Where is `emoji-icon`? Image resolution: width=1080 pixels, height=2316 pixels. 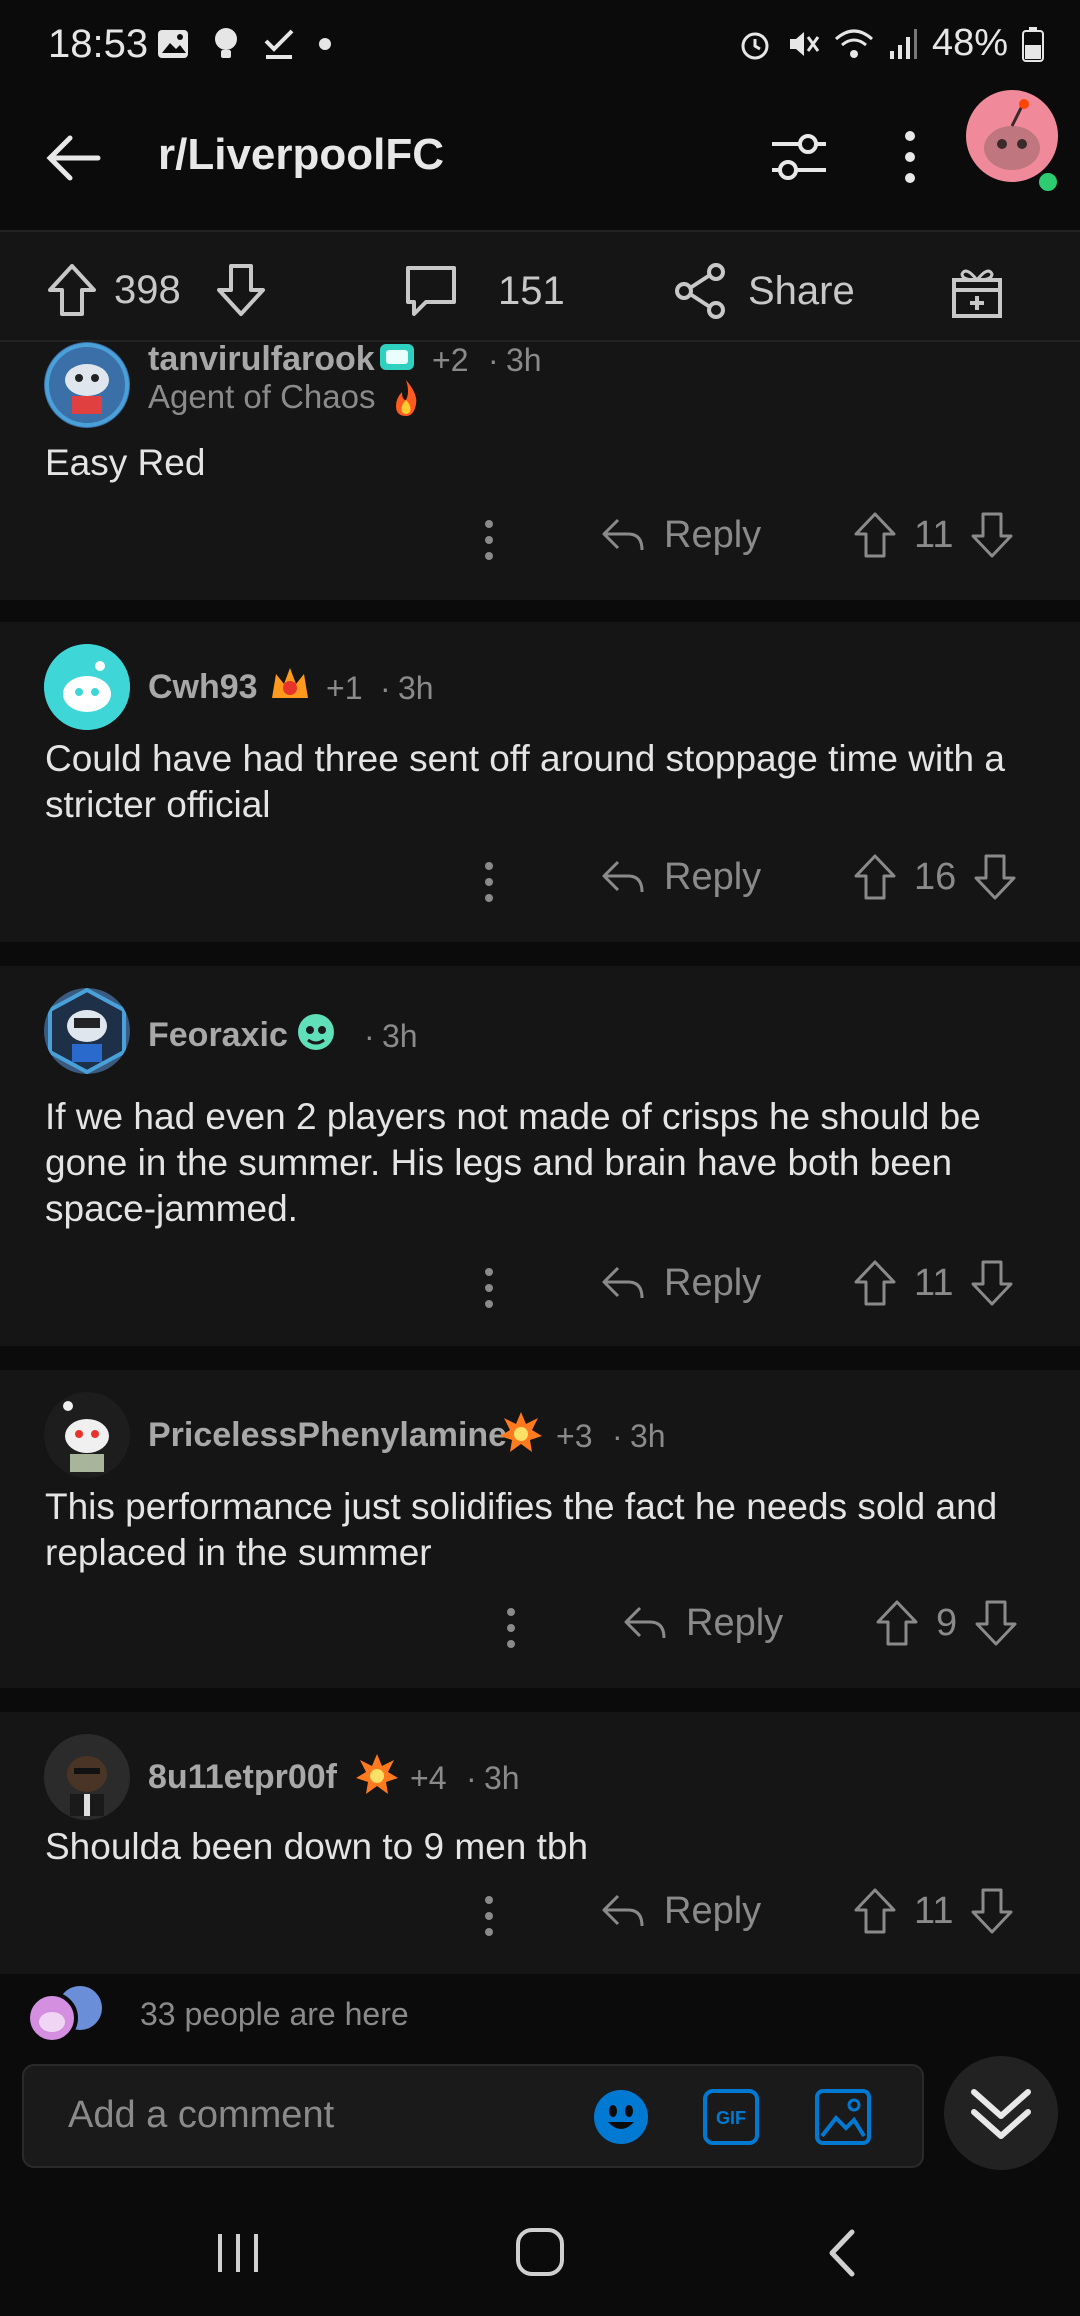 emoji-icon is located at coordinates (621, 2117).